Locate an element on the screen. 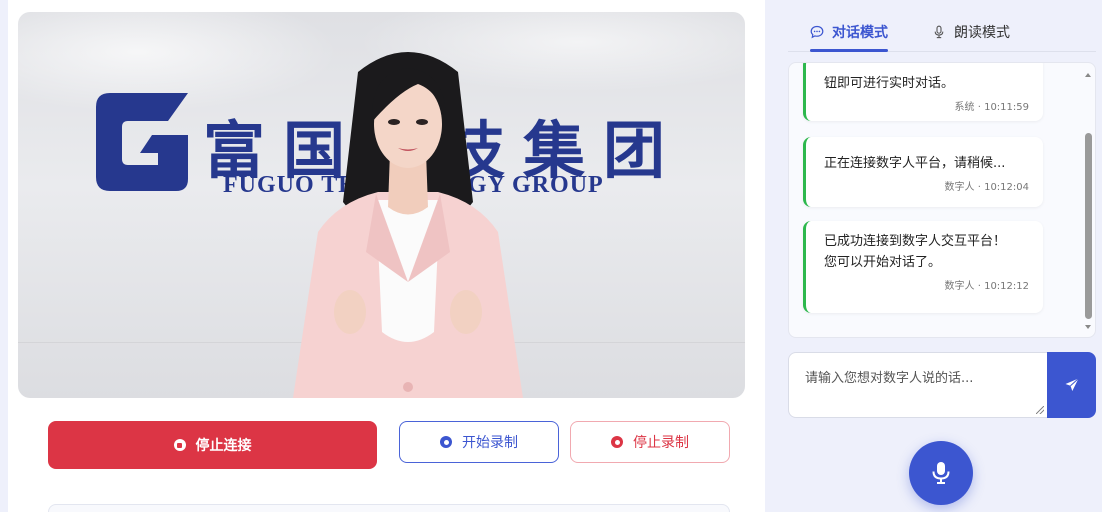 This screenshot has width=1102, height=512. info-box is located at coordinates (389, 508).